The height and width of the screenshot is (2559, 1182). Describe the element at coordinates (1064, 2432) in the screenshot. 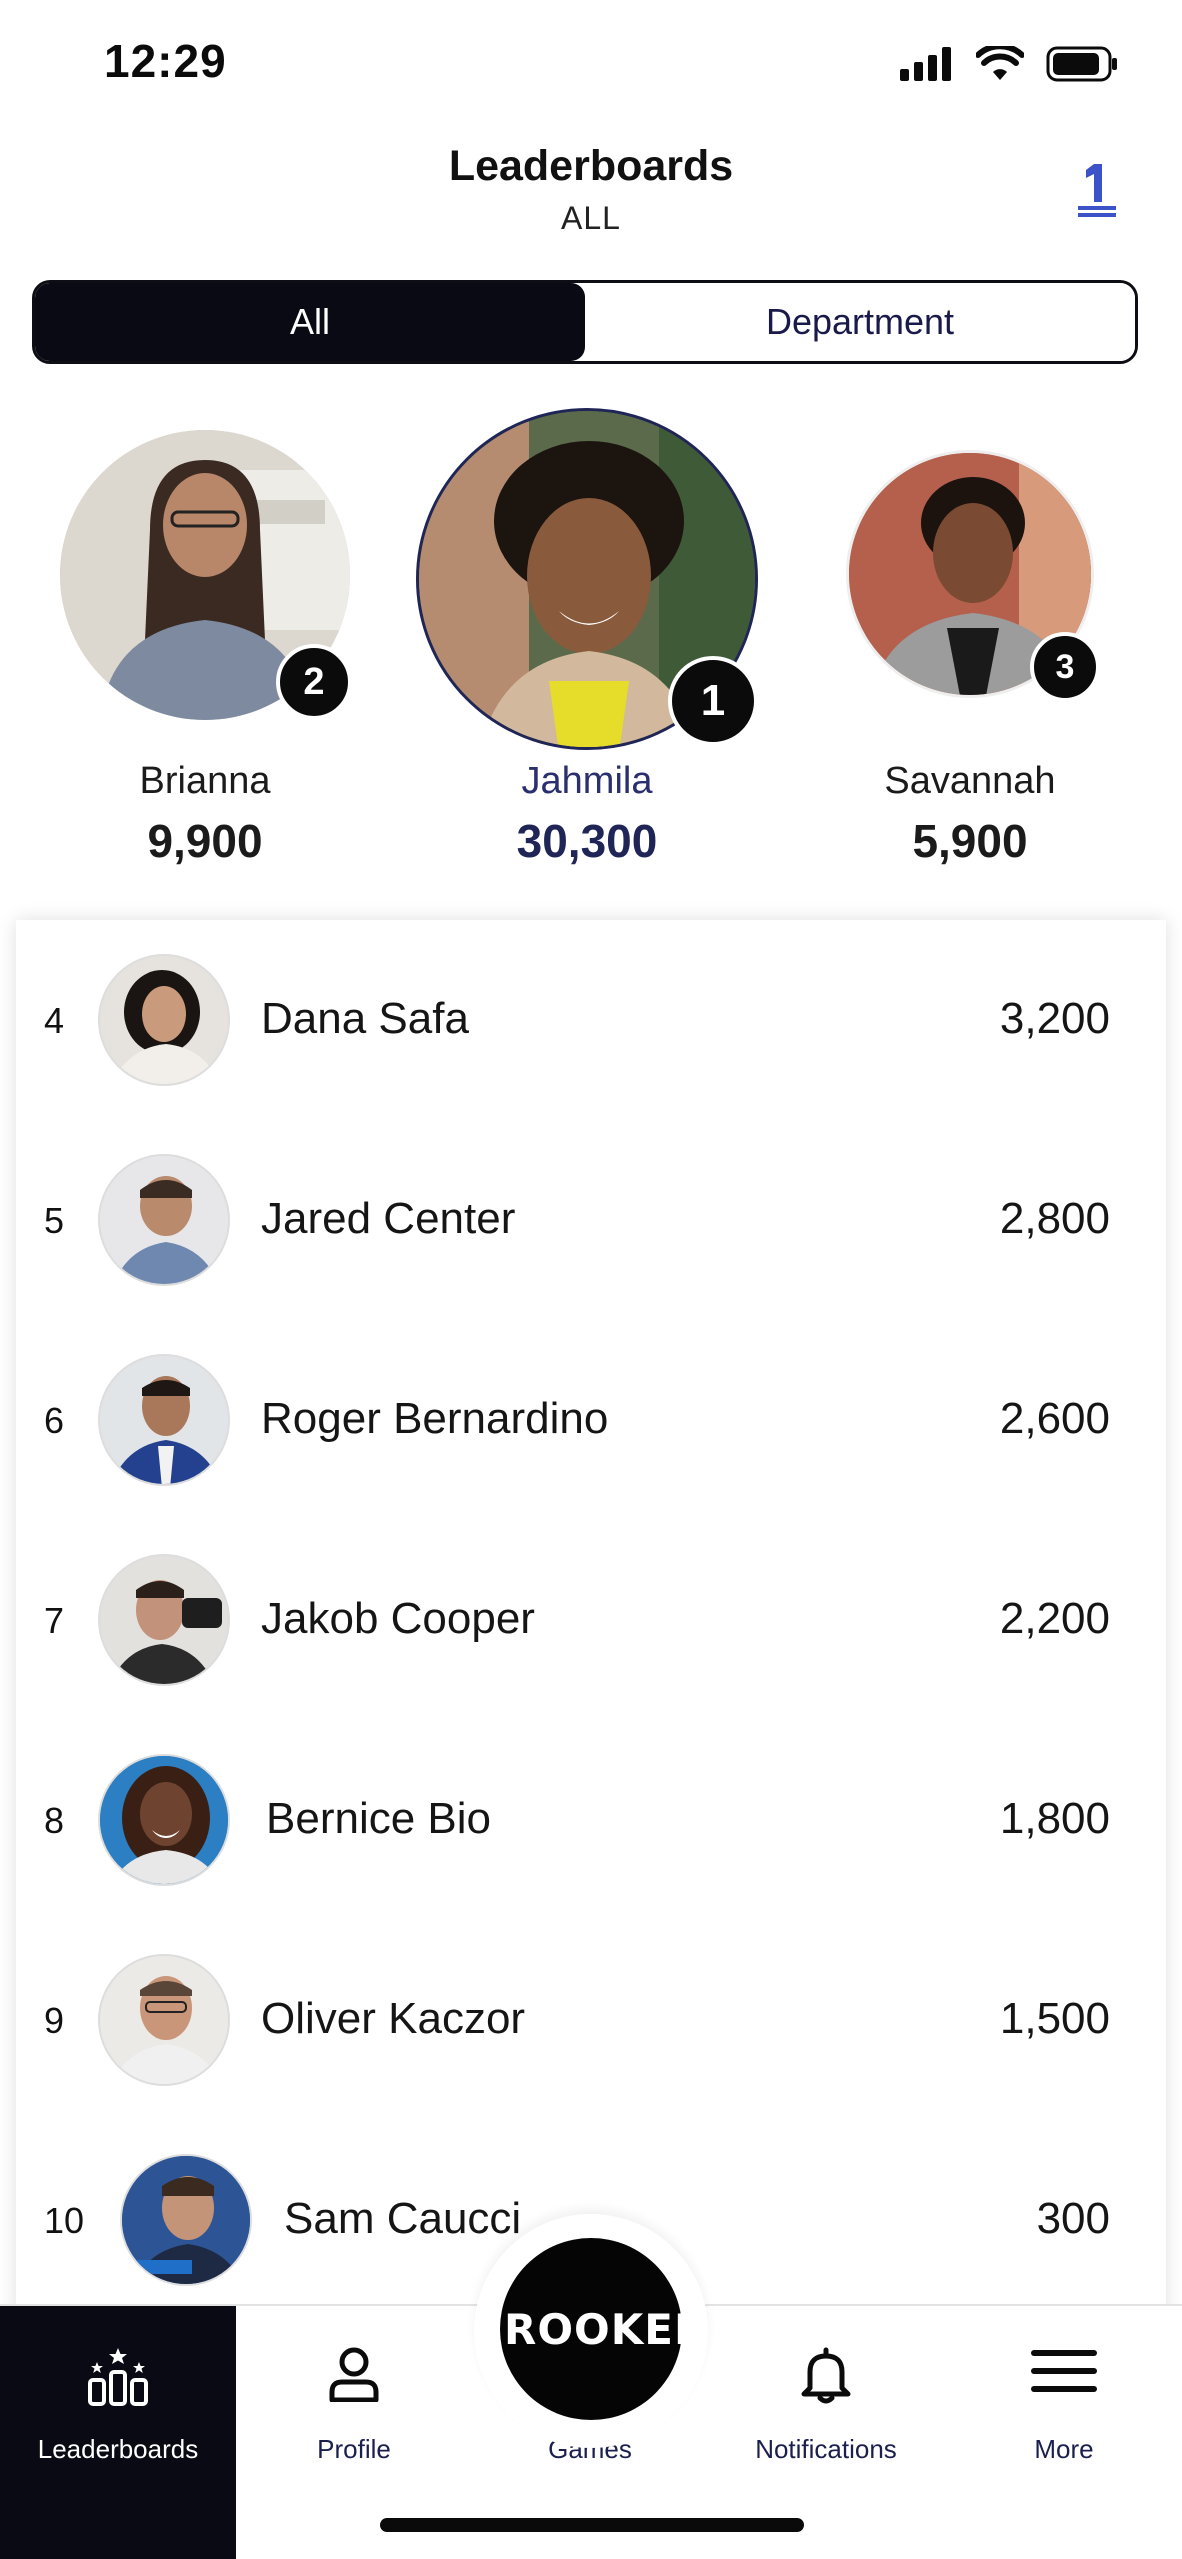

I see `tab-more: More` at that location.